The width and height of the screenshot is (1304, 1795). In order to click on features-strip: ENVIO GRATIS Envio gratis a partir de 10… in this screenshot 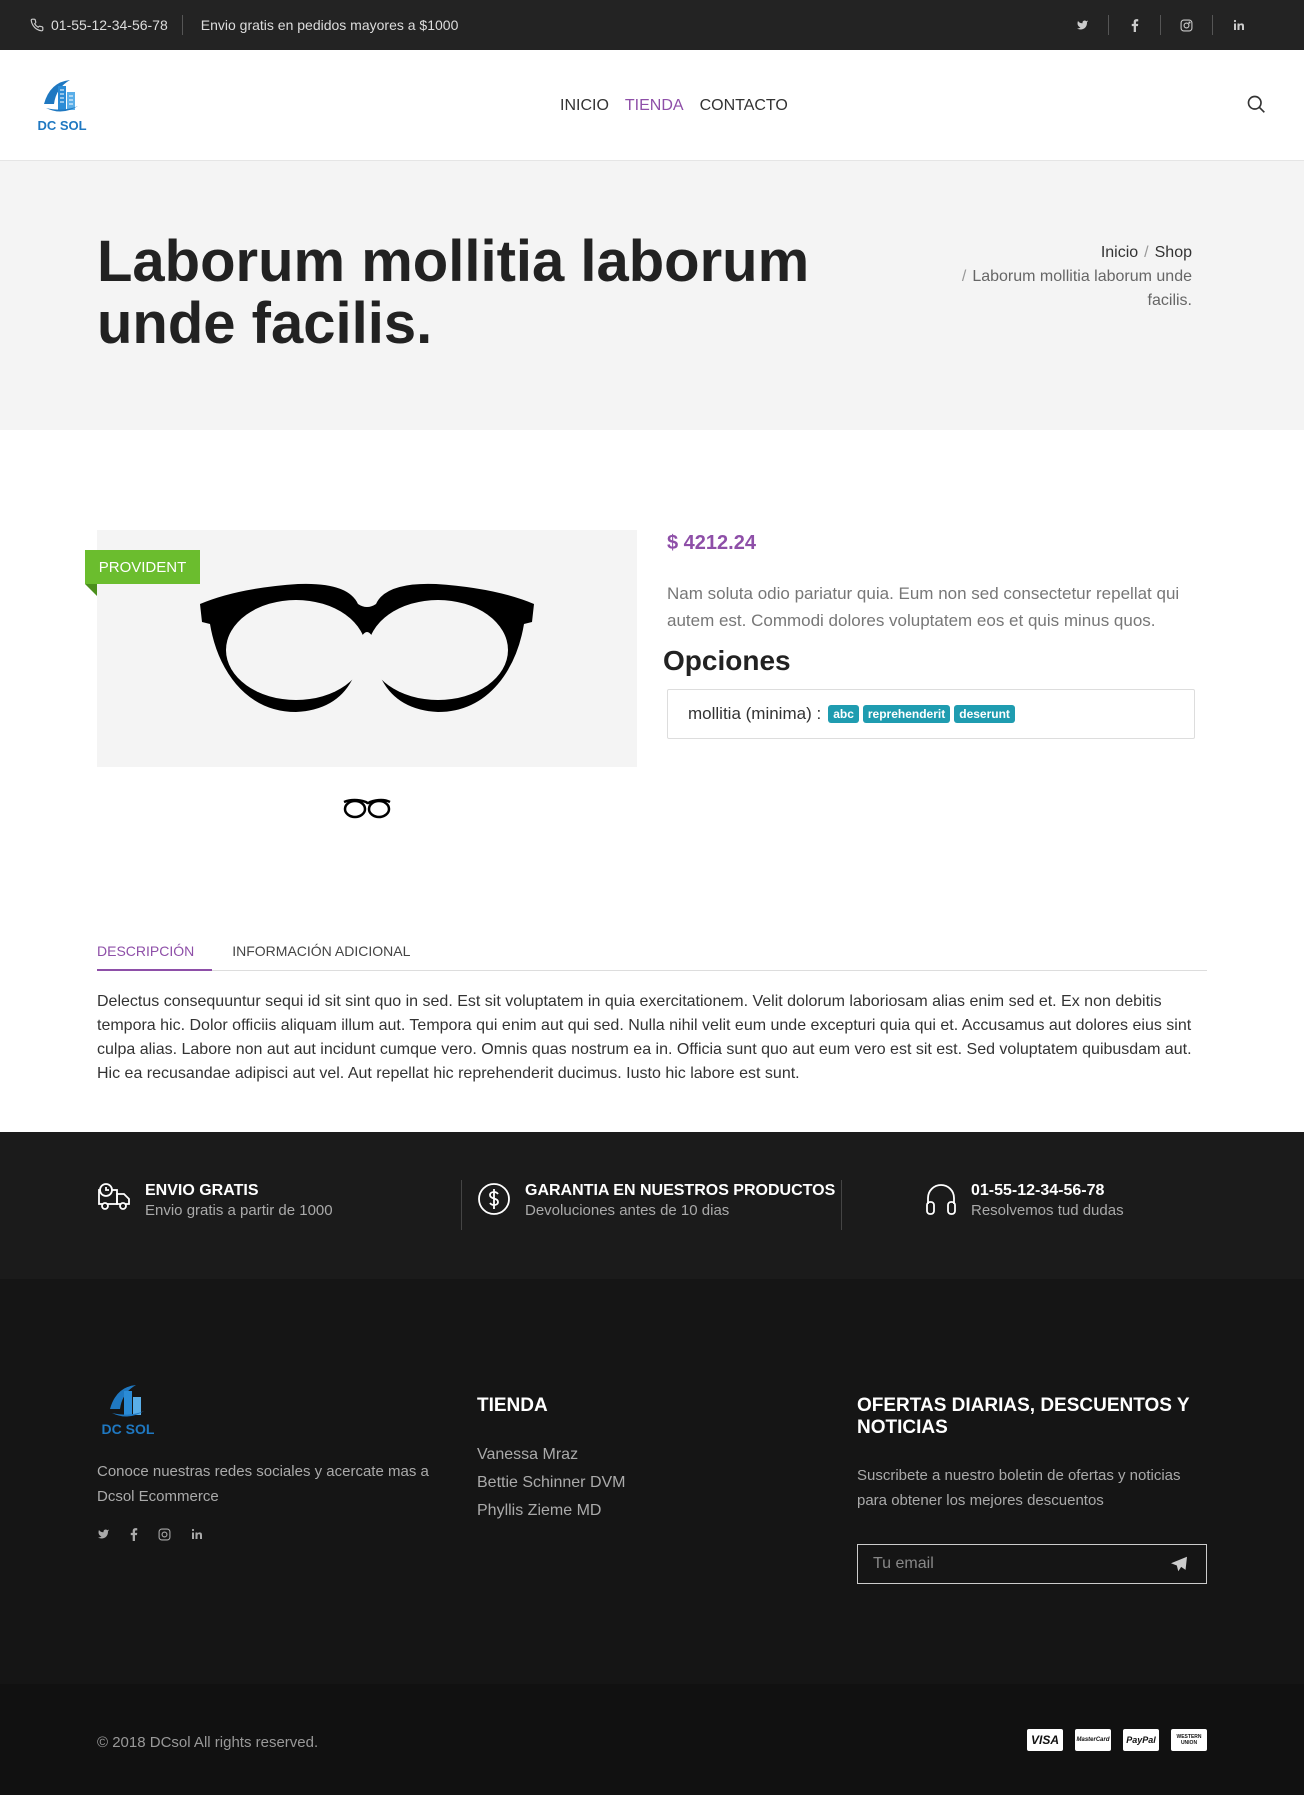, I will do `click(652, 1205)`.